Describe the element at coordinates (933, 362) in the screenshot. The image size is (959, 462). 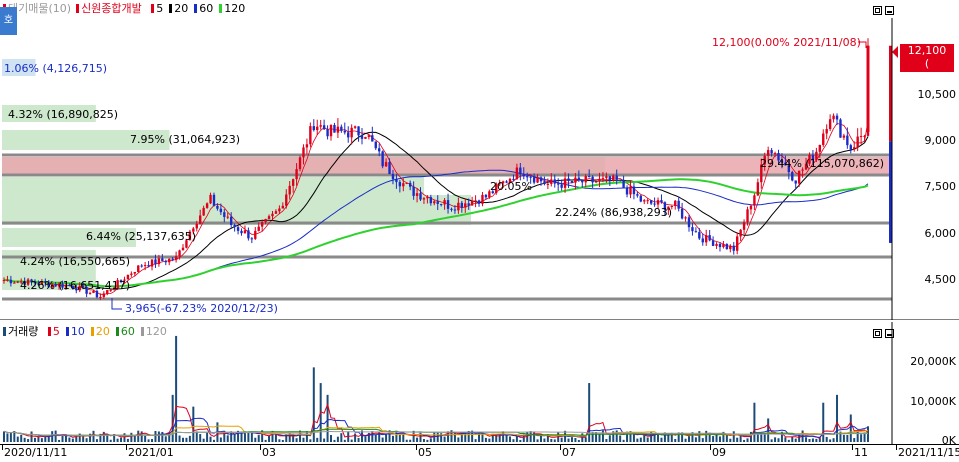
I see `volume-tick-label: 20,000K` at that location.